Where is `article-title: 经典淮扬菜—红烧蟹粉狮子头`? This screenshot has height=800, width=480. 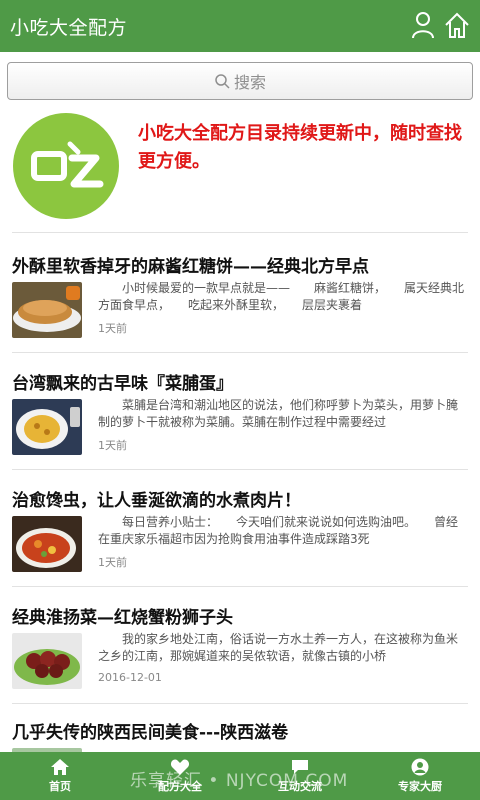 article-title: 经典淮扬菜—红烧蟹粉狮子头 is located at coordinates (122, 618).